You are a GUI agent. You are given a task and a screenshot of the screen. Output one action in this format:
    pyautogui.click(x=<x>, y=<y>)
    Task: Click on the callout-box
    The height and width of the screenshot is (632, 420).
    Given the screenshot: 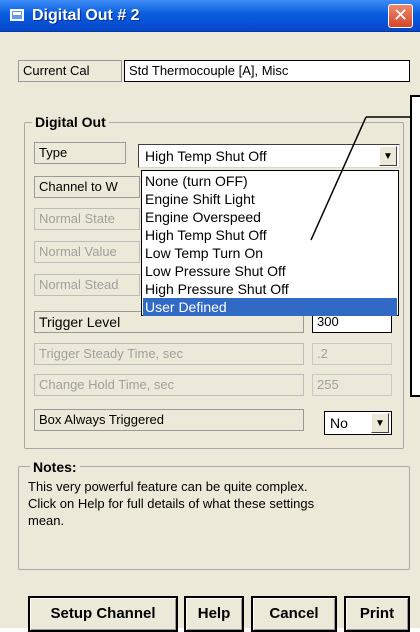 What is the action you would take?
    pyautogui.click(x=415, y=246)
    